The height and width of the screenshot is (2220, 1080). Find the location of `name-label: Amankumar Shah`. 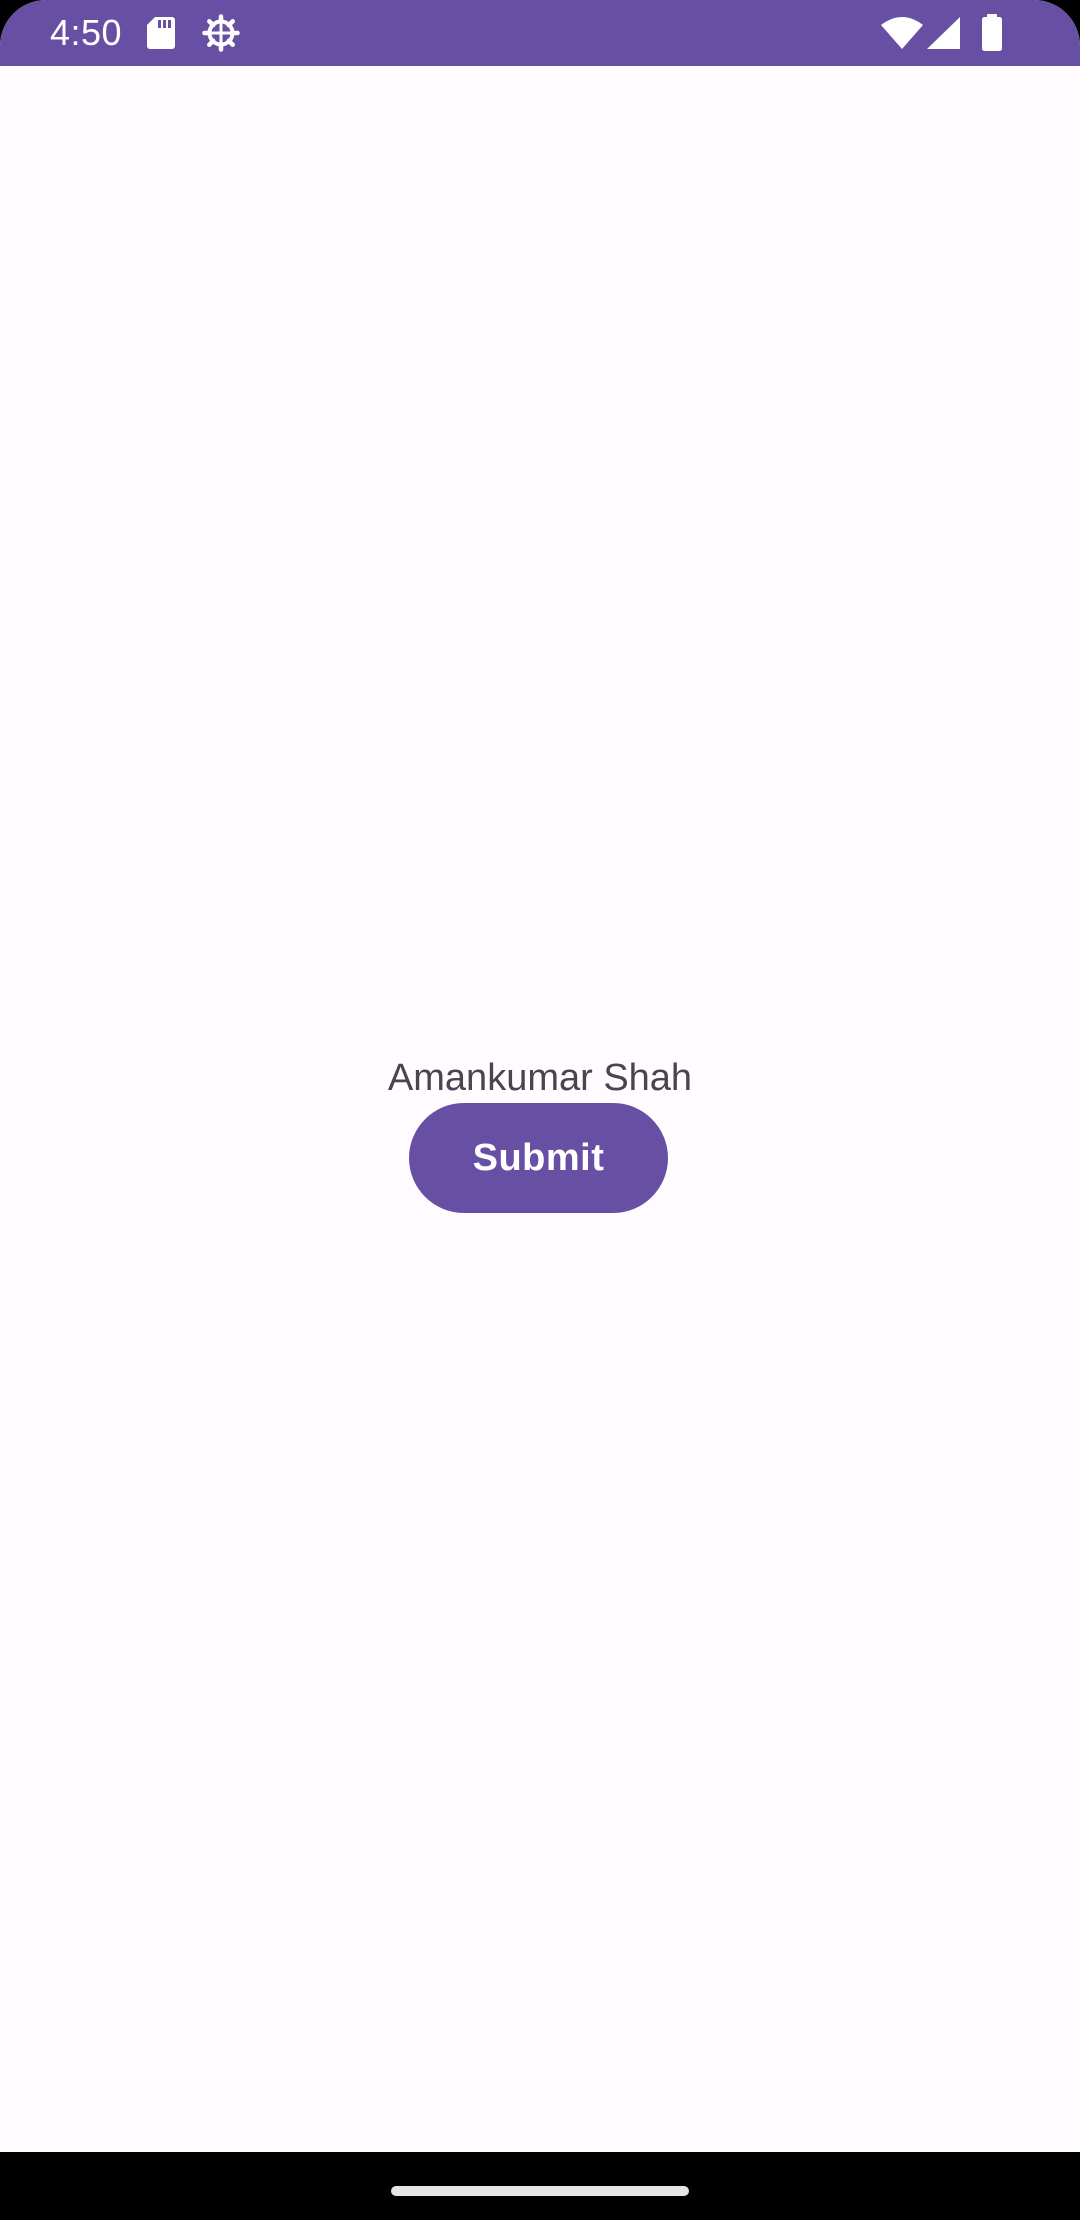

name-label: Amankumar Shah is located at coordinates (540, 1078).